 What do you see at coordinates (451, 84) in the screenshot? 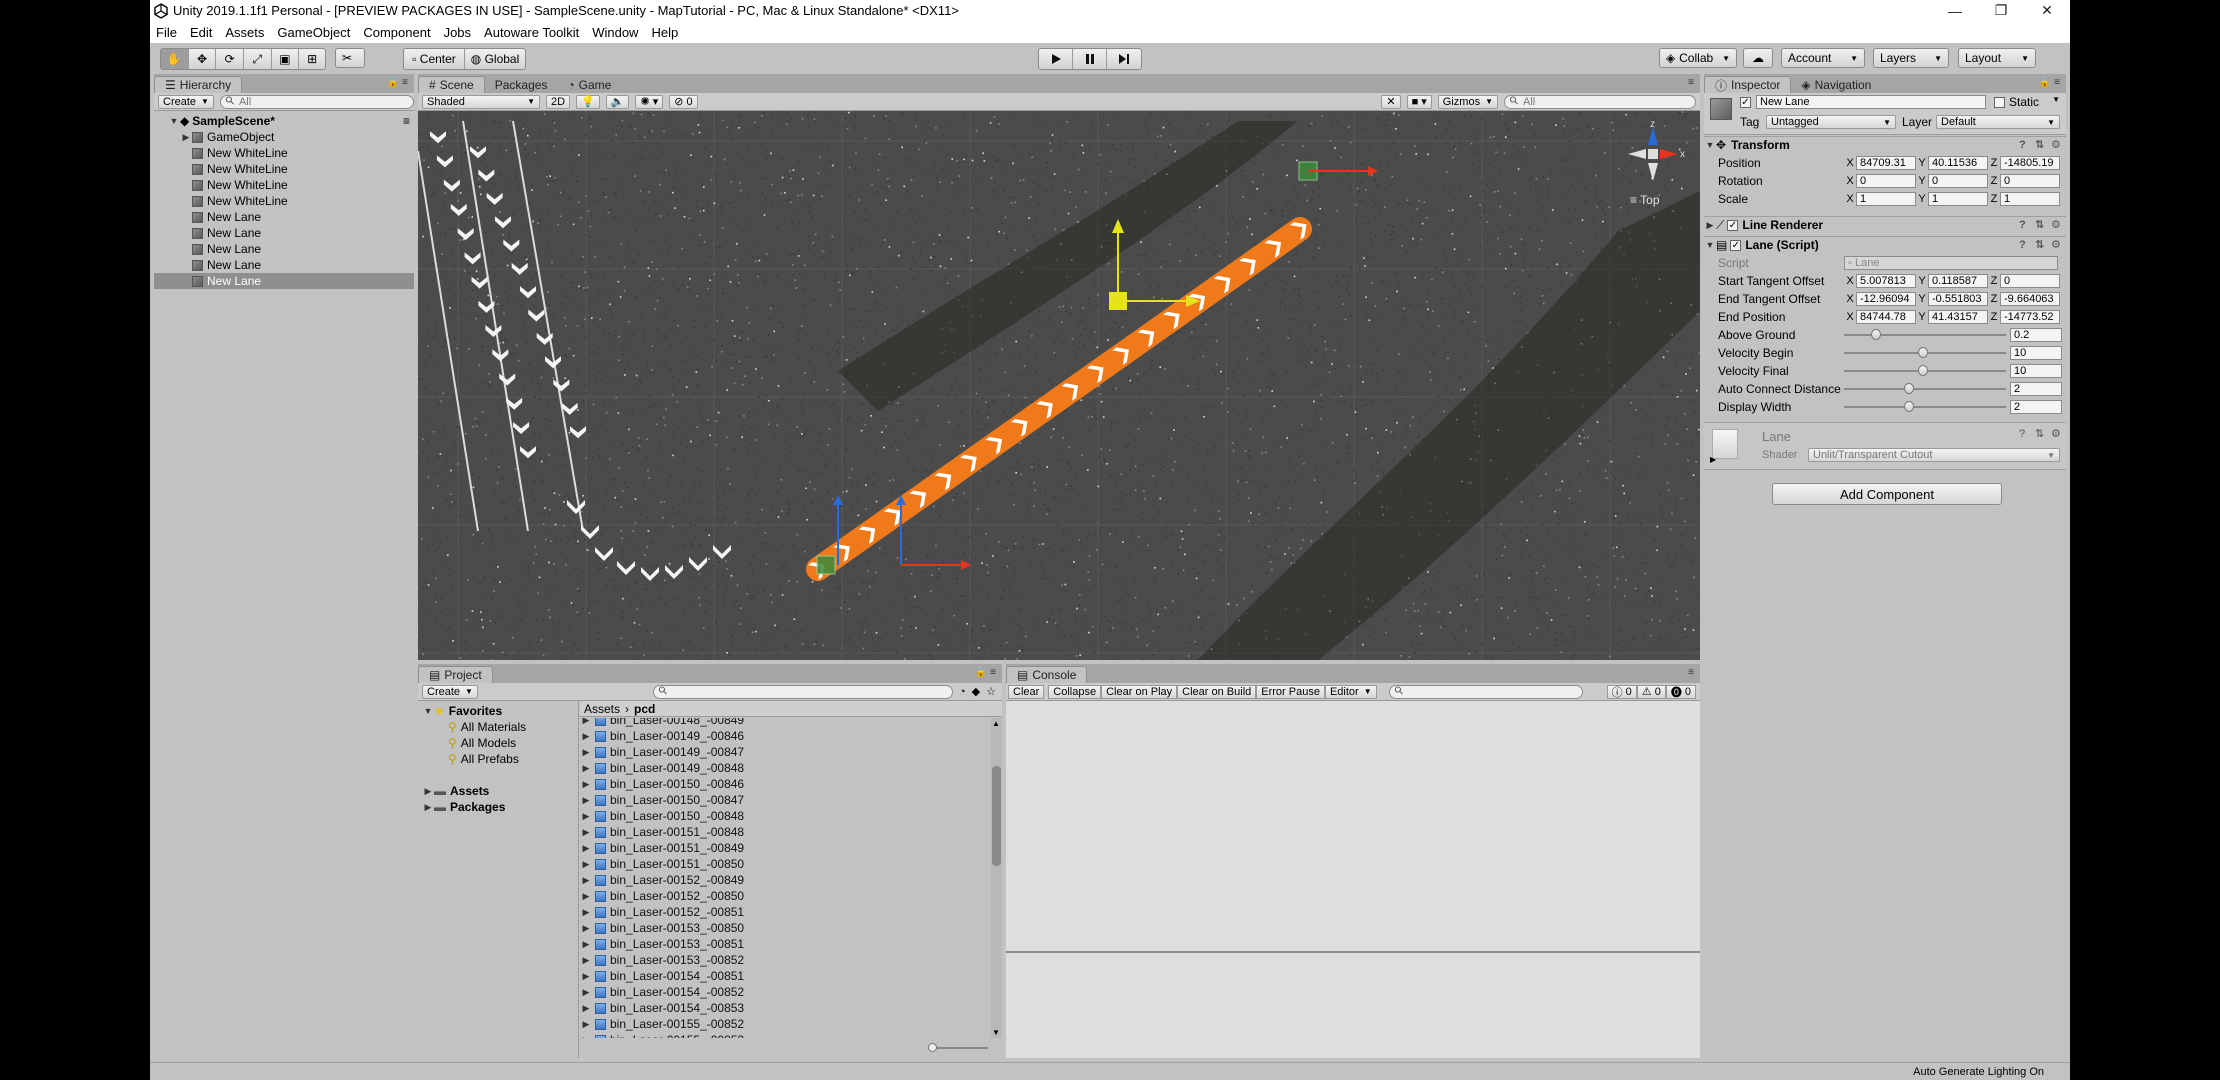
I see `tab-scene: # Scene` at bounding box center [451, 84].